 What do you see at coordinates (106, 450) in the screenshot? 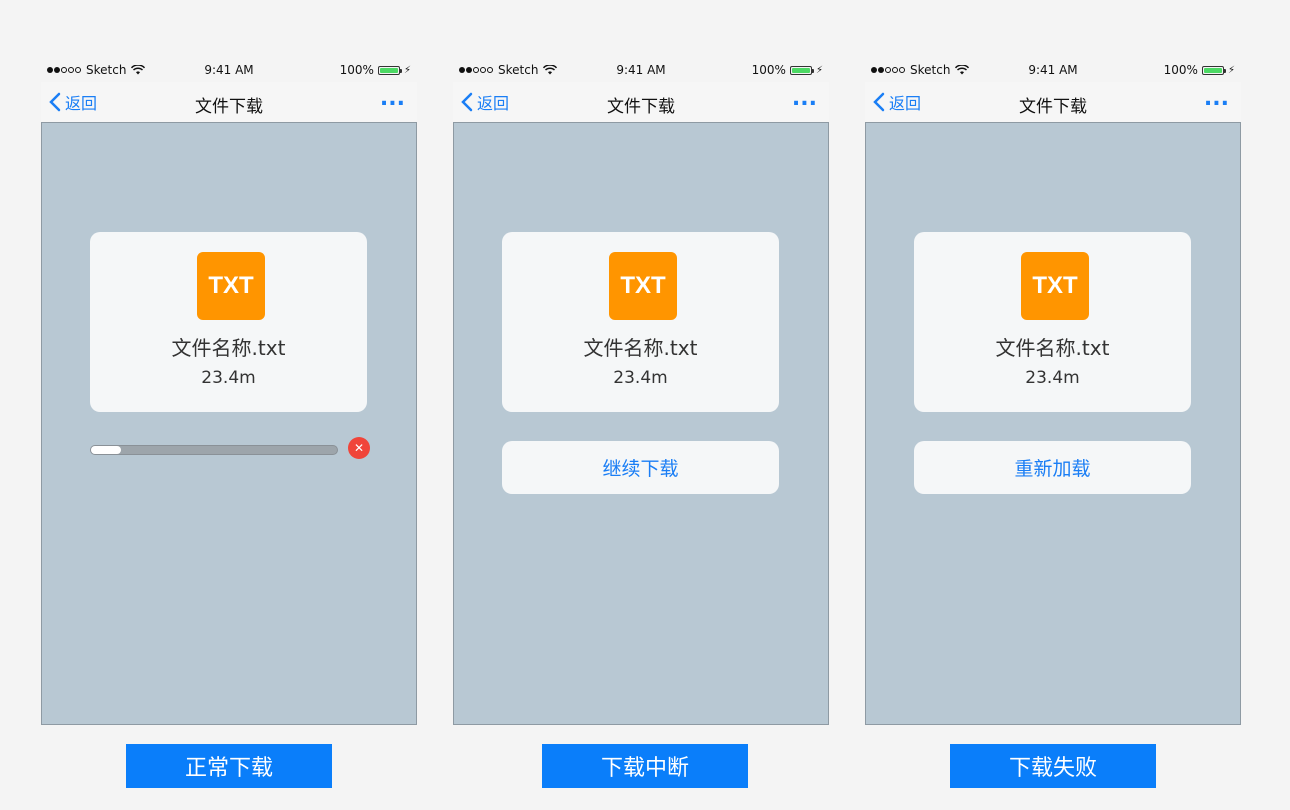
I see `download-progress-fill` at bounding box center [106, 450].